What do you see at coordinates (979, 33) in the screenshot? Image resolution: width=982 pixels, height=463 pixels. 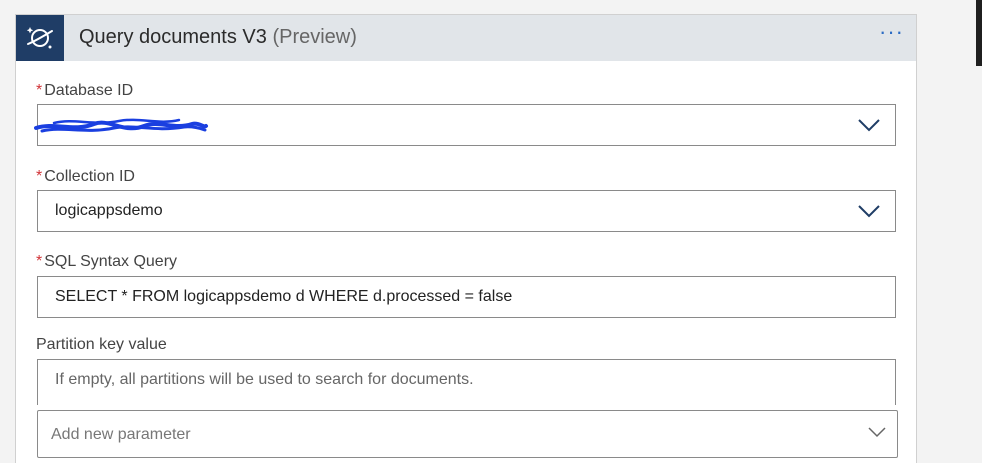 I see `scrollbar` at bounding box center [979, 33].